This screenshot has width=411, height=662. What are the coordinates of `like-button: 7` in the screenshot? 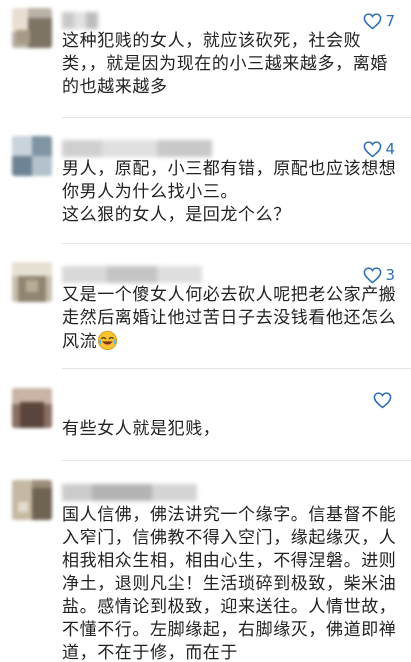 It's located at (379, 21).